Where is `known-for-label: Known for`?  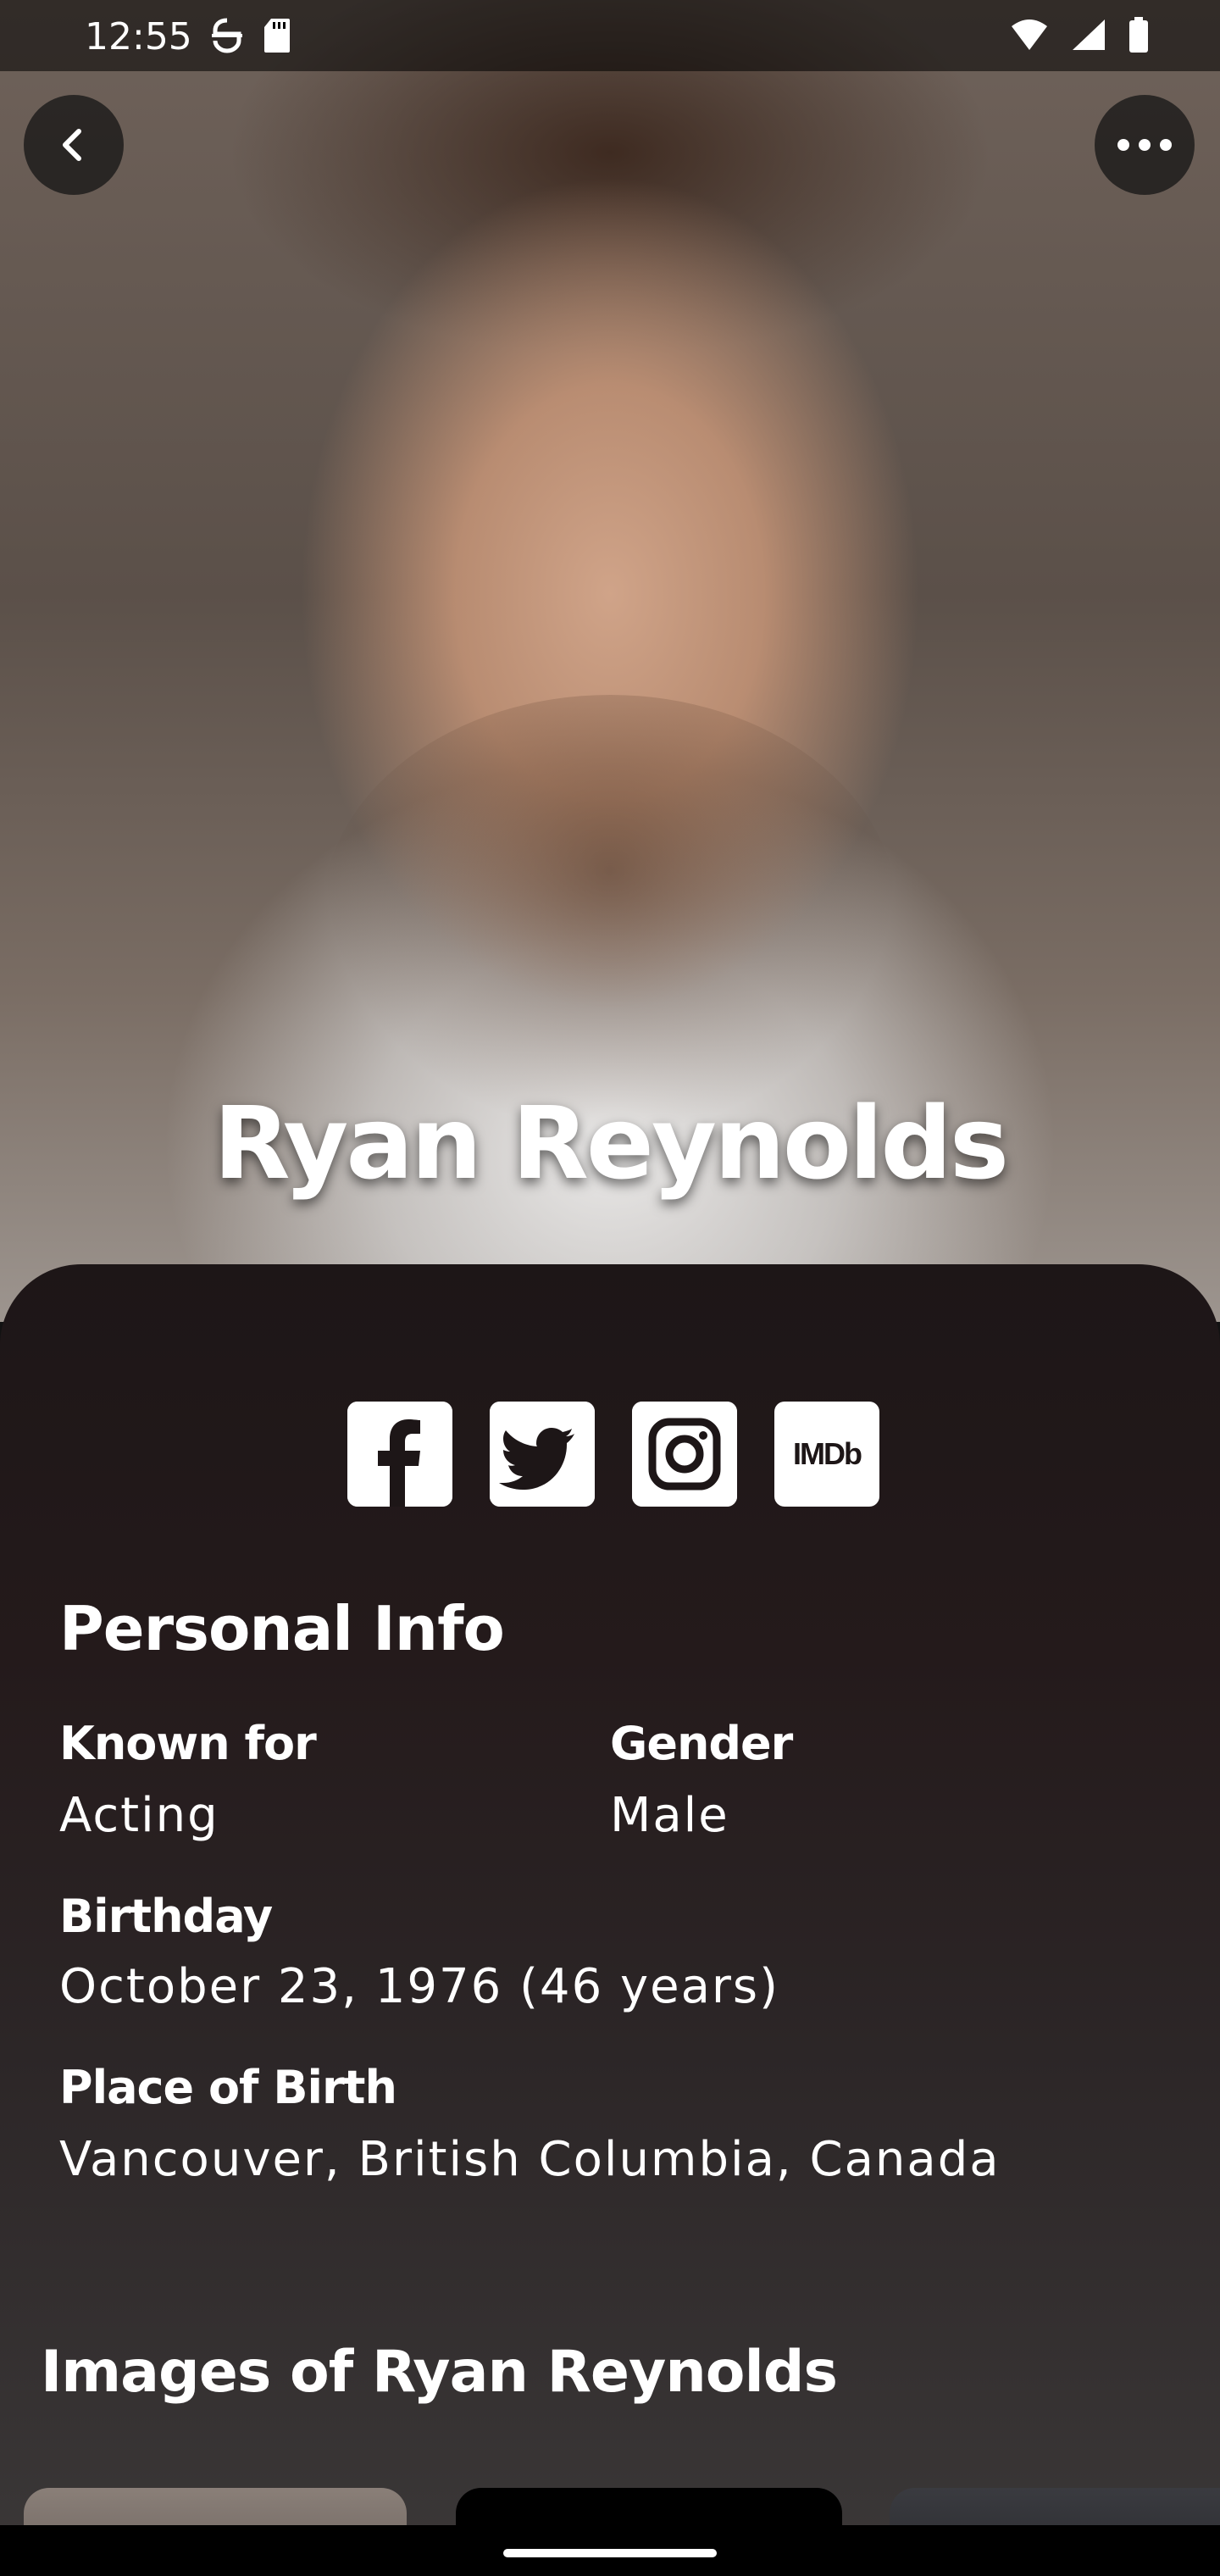 known-for-label: Known for is located at coordinates (188, 1743).